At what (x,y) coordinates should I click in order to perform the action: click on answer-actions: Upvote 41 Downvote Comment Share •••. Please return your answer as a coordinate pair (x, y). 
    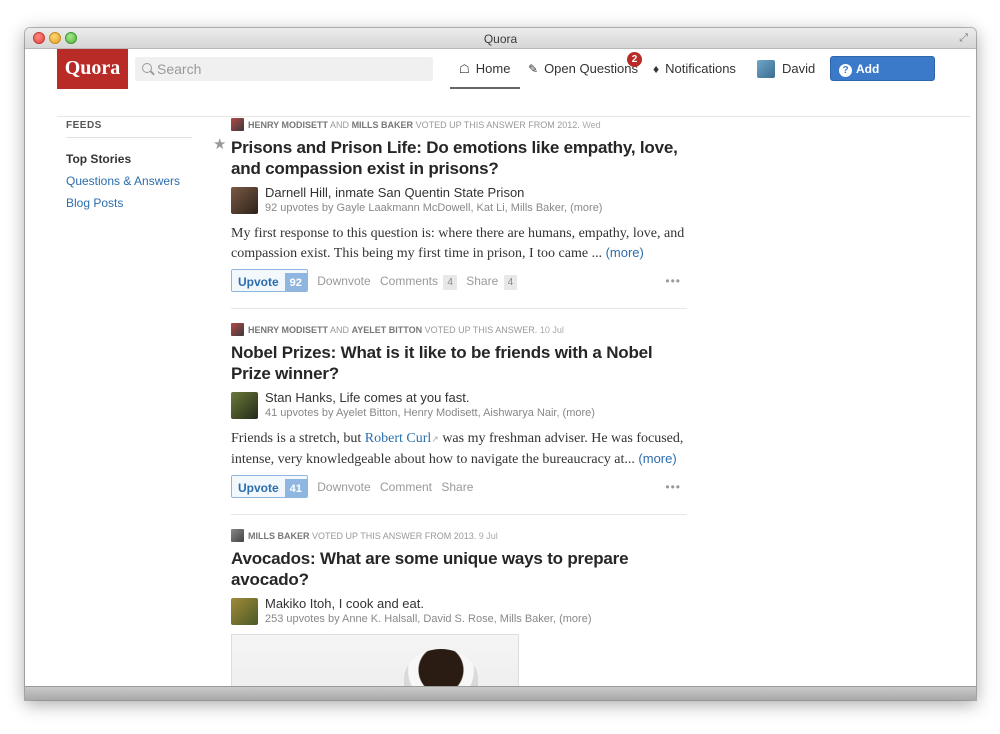
    Looking at the image, I should click on (459, 487).